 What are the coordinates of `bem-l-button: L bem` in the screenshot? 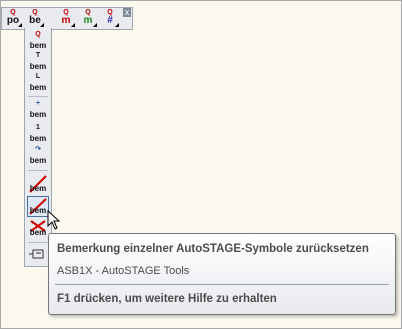 It's located at (38, 83).